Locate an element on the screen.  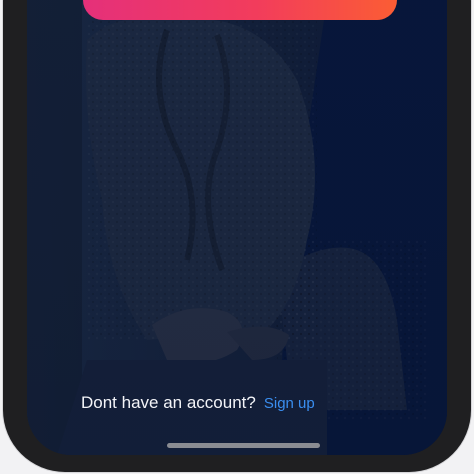
signup-row: Dont have an account? Sign up is located at coordinates (198, 403).